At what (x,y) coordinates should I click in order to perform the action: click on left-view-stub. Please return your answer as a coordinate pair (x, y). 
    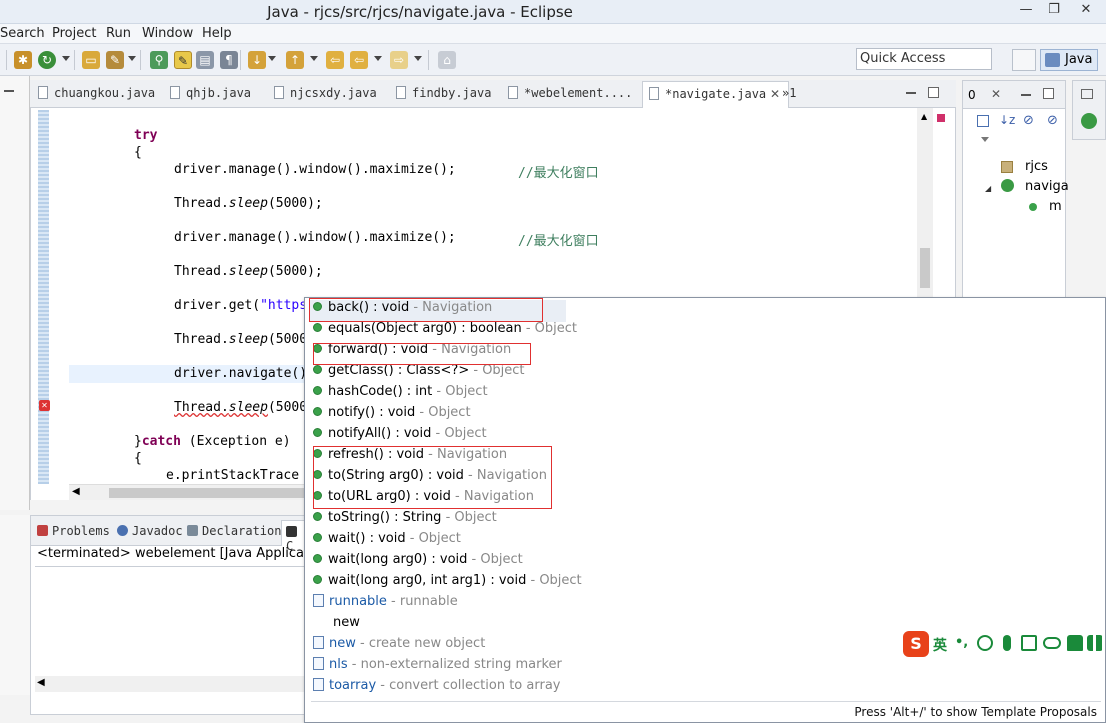
    Looking at the image, I should click on (15, 293).